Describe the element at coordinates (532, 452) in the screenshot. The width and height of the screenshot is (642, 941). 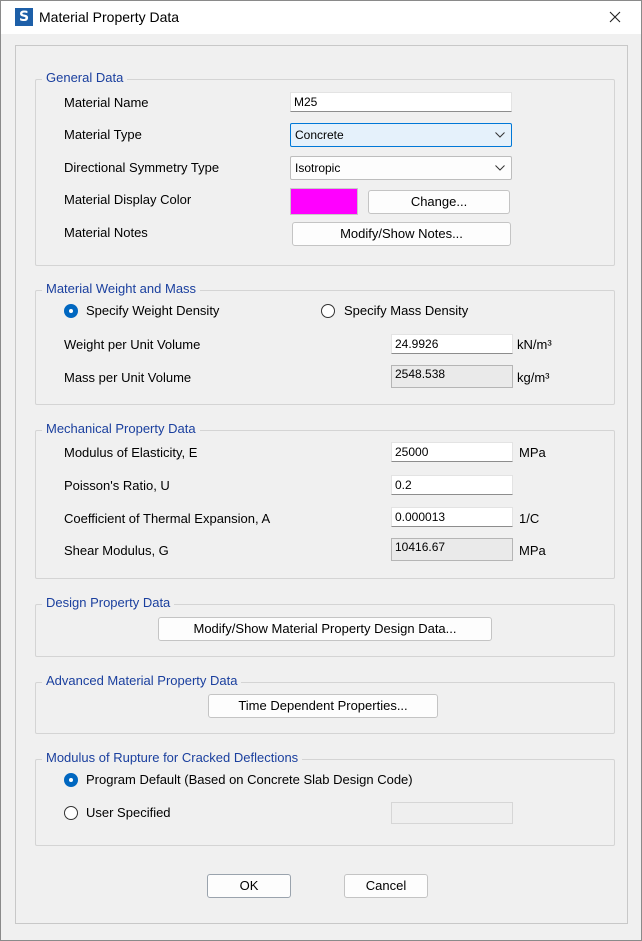
I see `elasticity-unit: MPa` at that location.